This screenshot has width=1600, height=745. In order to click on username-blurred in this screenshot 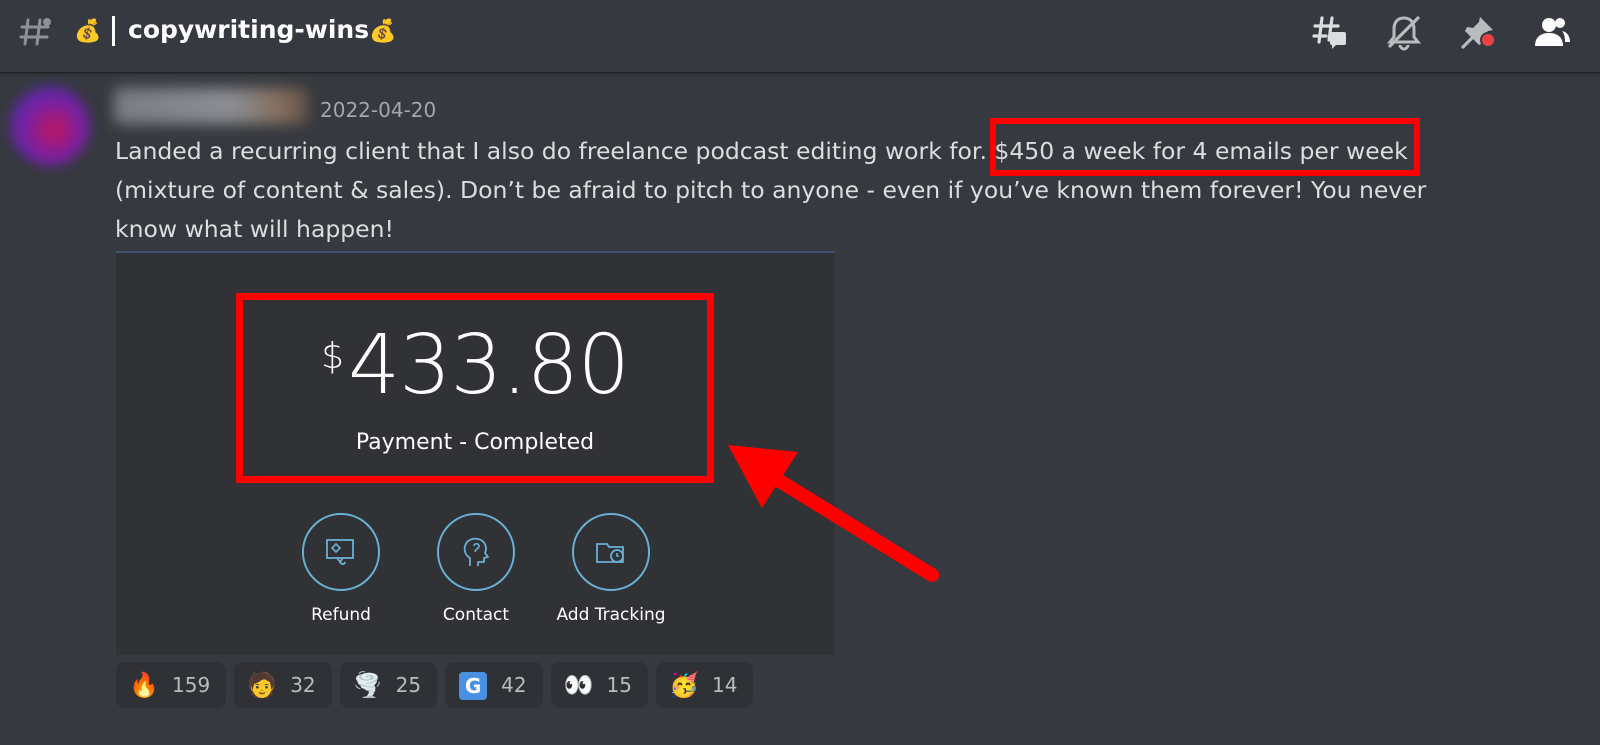, I will do `click(211, 106)`.